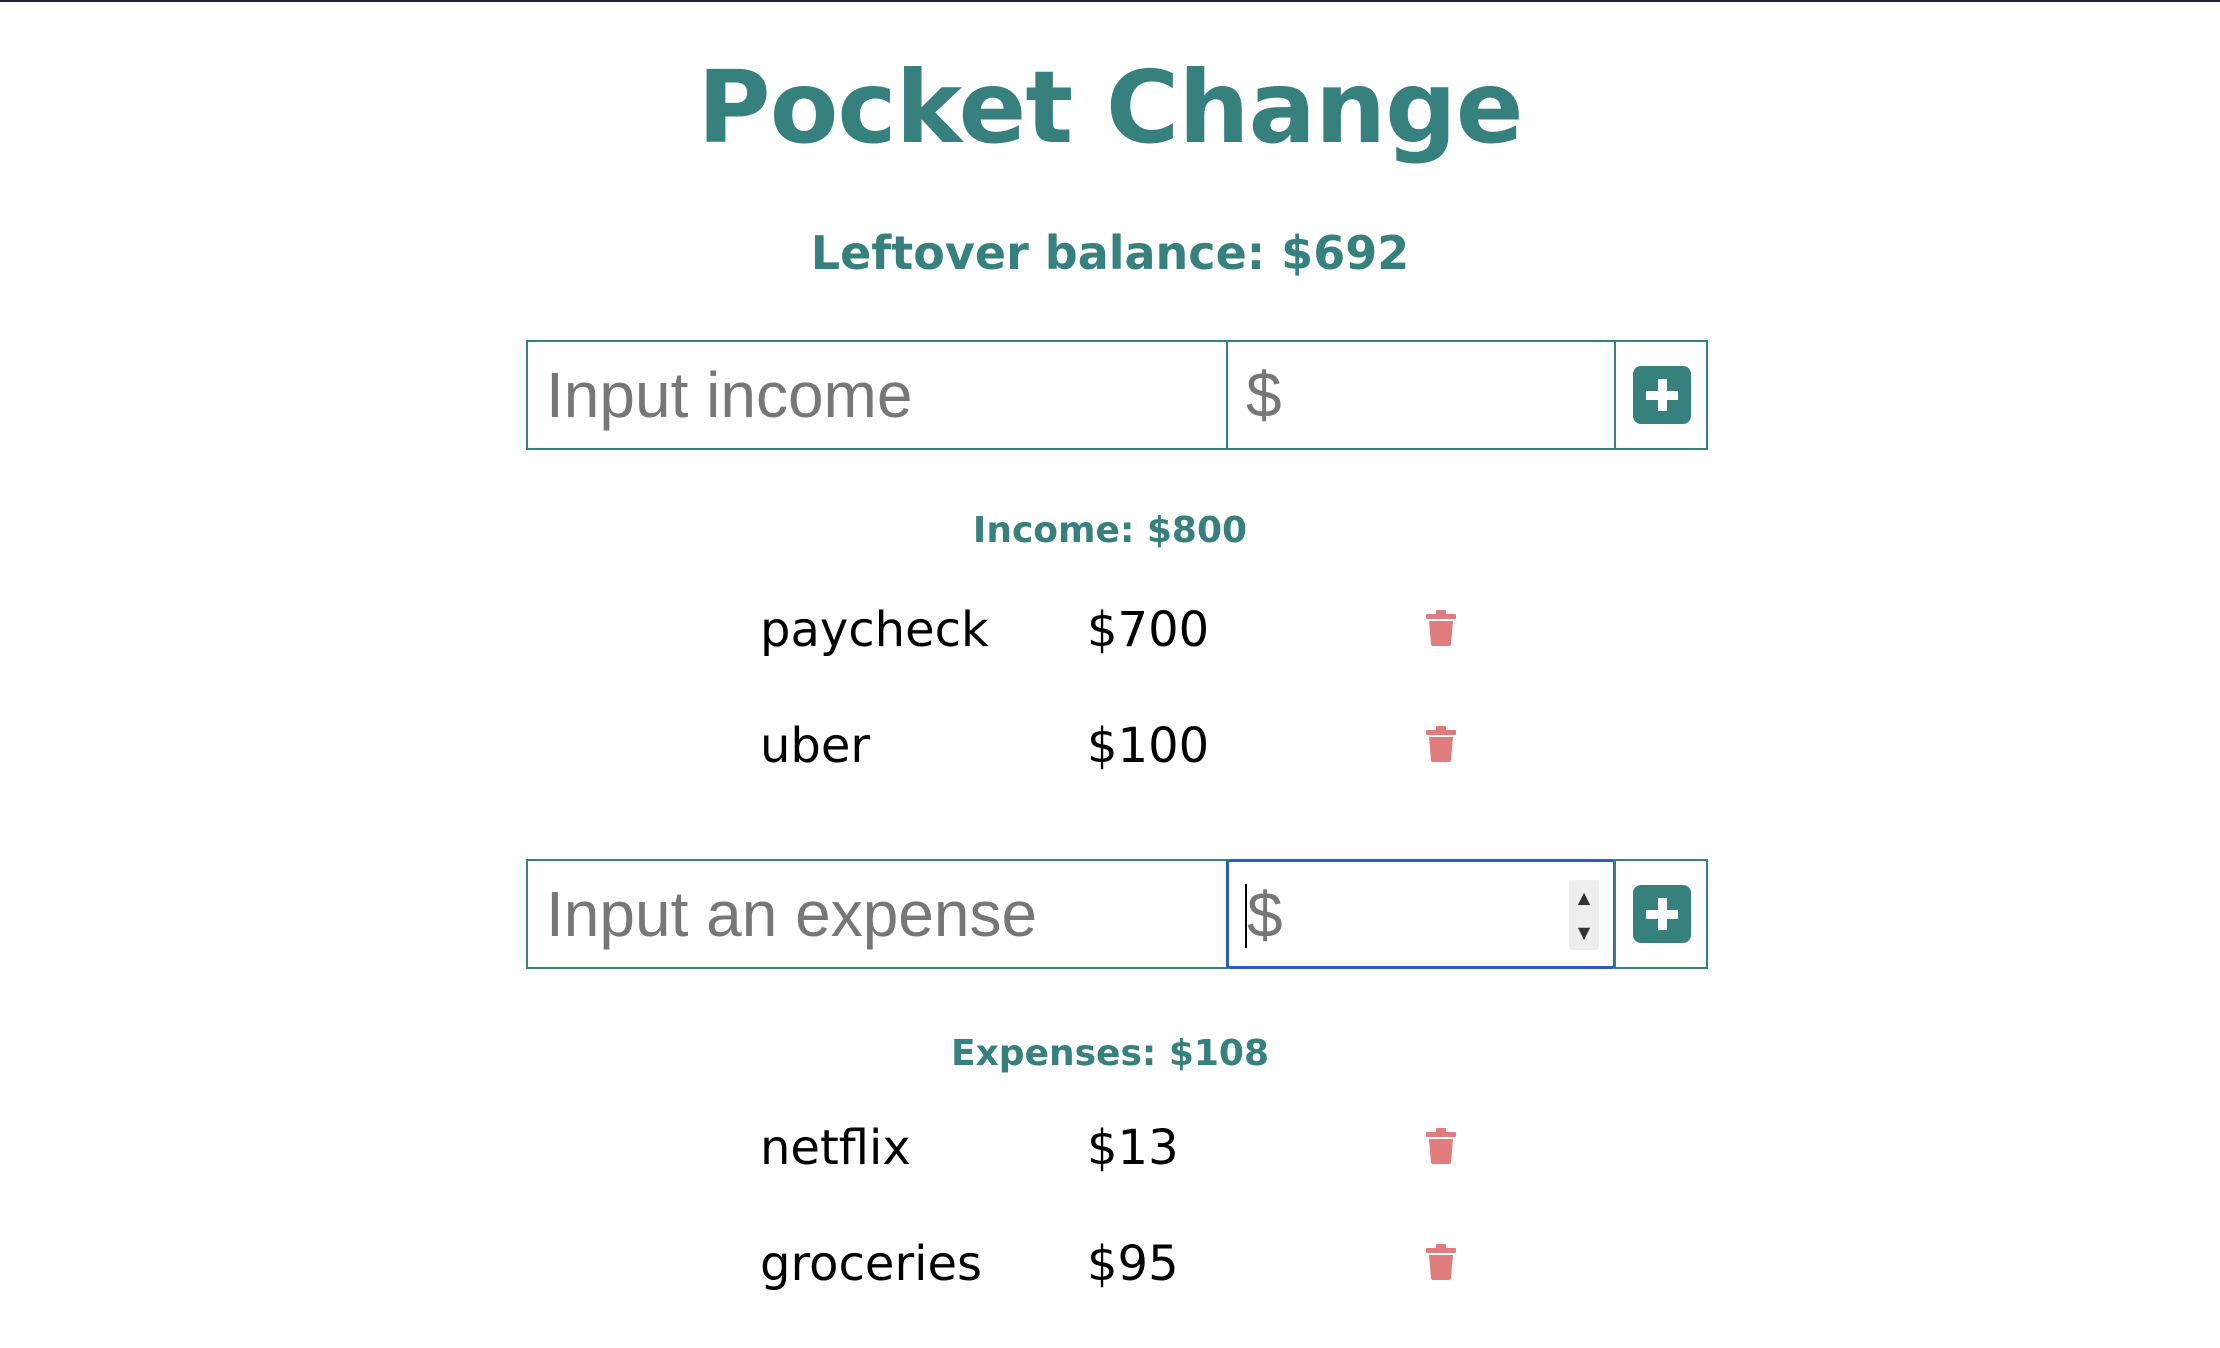  I want to click on expense-item-name: groceries, so click(871, 1264).